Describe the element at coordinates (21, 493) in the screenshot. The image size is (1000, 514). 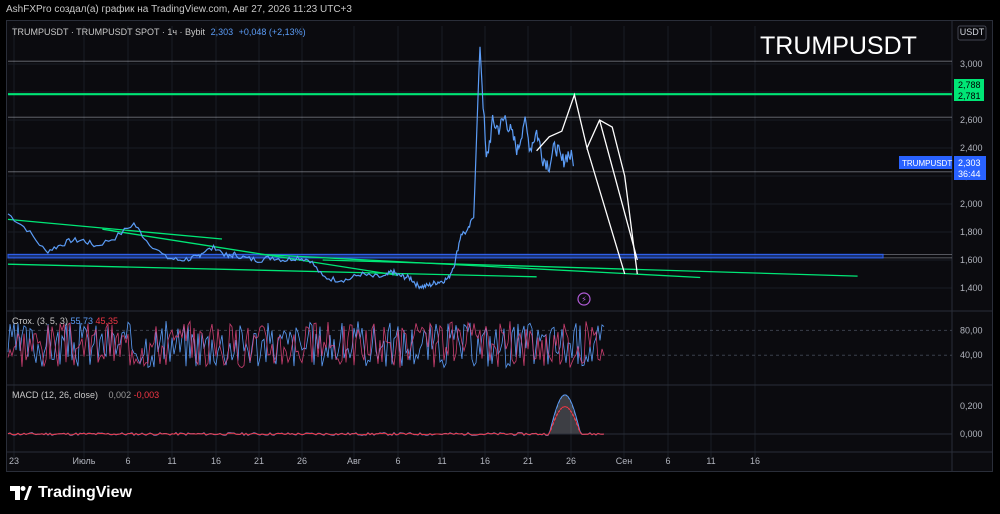
I see `tv-logo-icon` at that location.